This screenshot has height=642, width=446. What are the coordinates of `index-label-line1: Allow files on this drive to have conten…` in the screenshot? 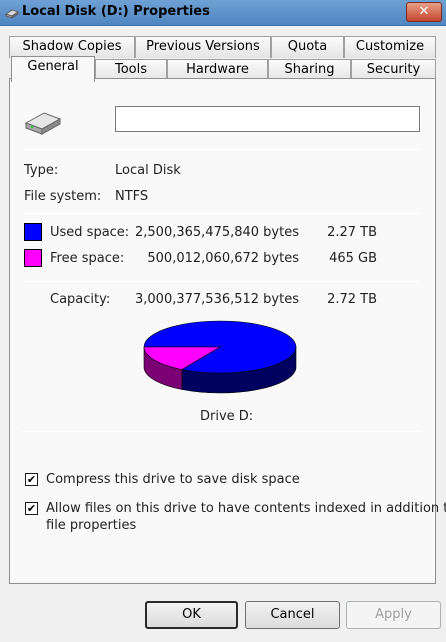 It's located at (246, 508).